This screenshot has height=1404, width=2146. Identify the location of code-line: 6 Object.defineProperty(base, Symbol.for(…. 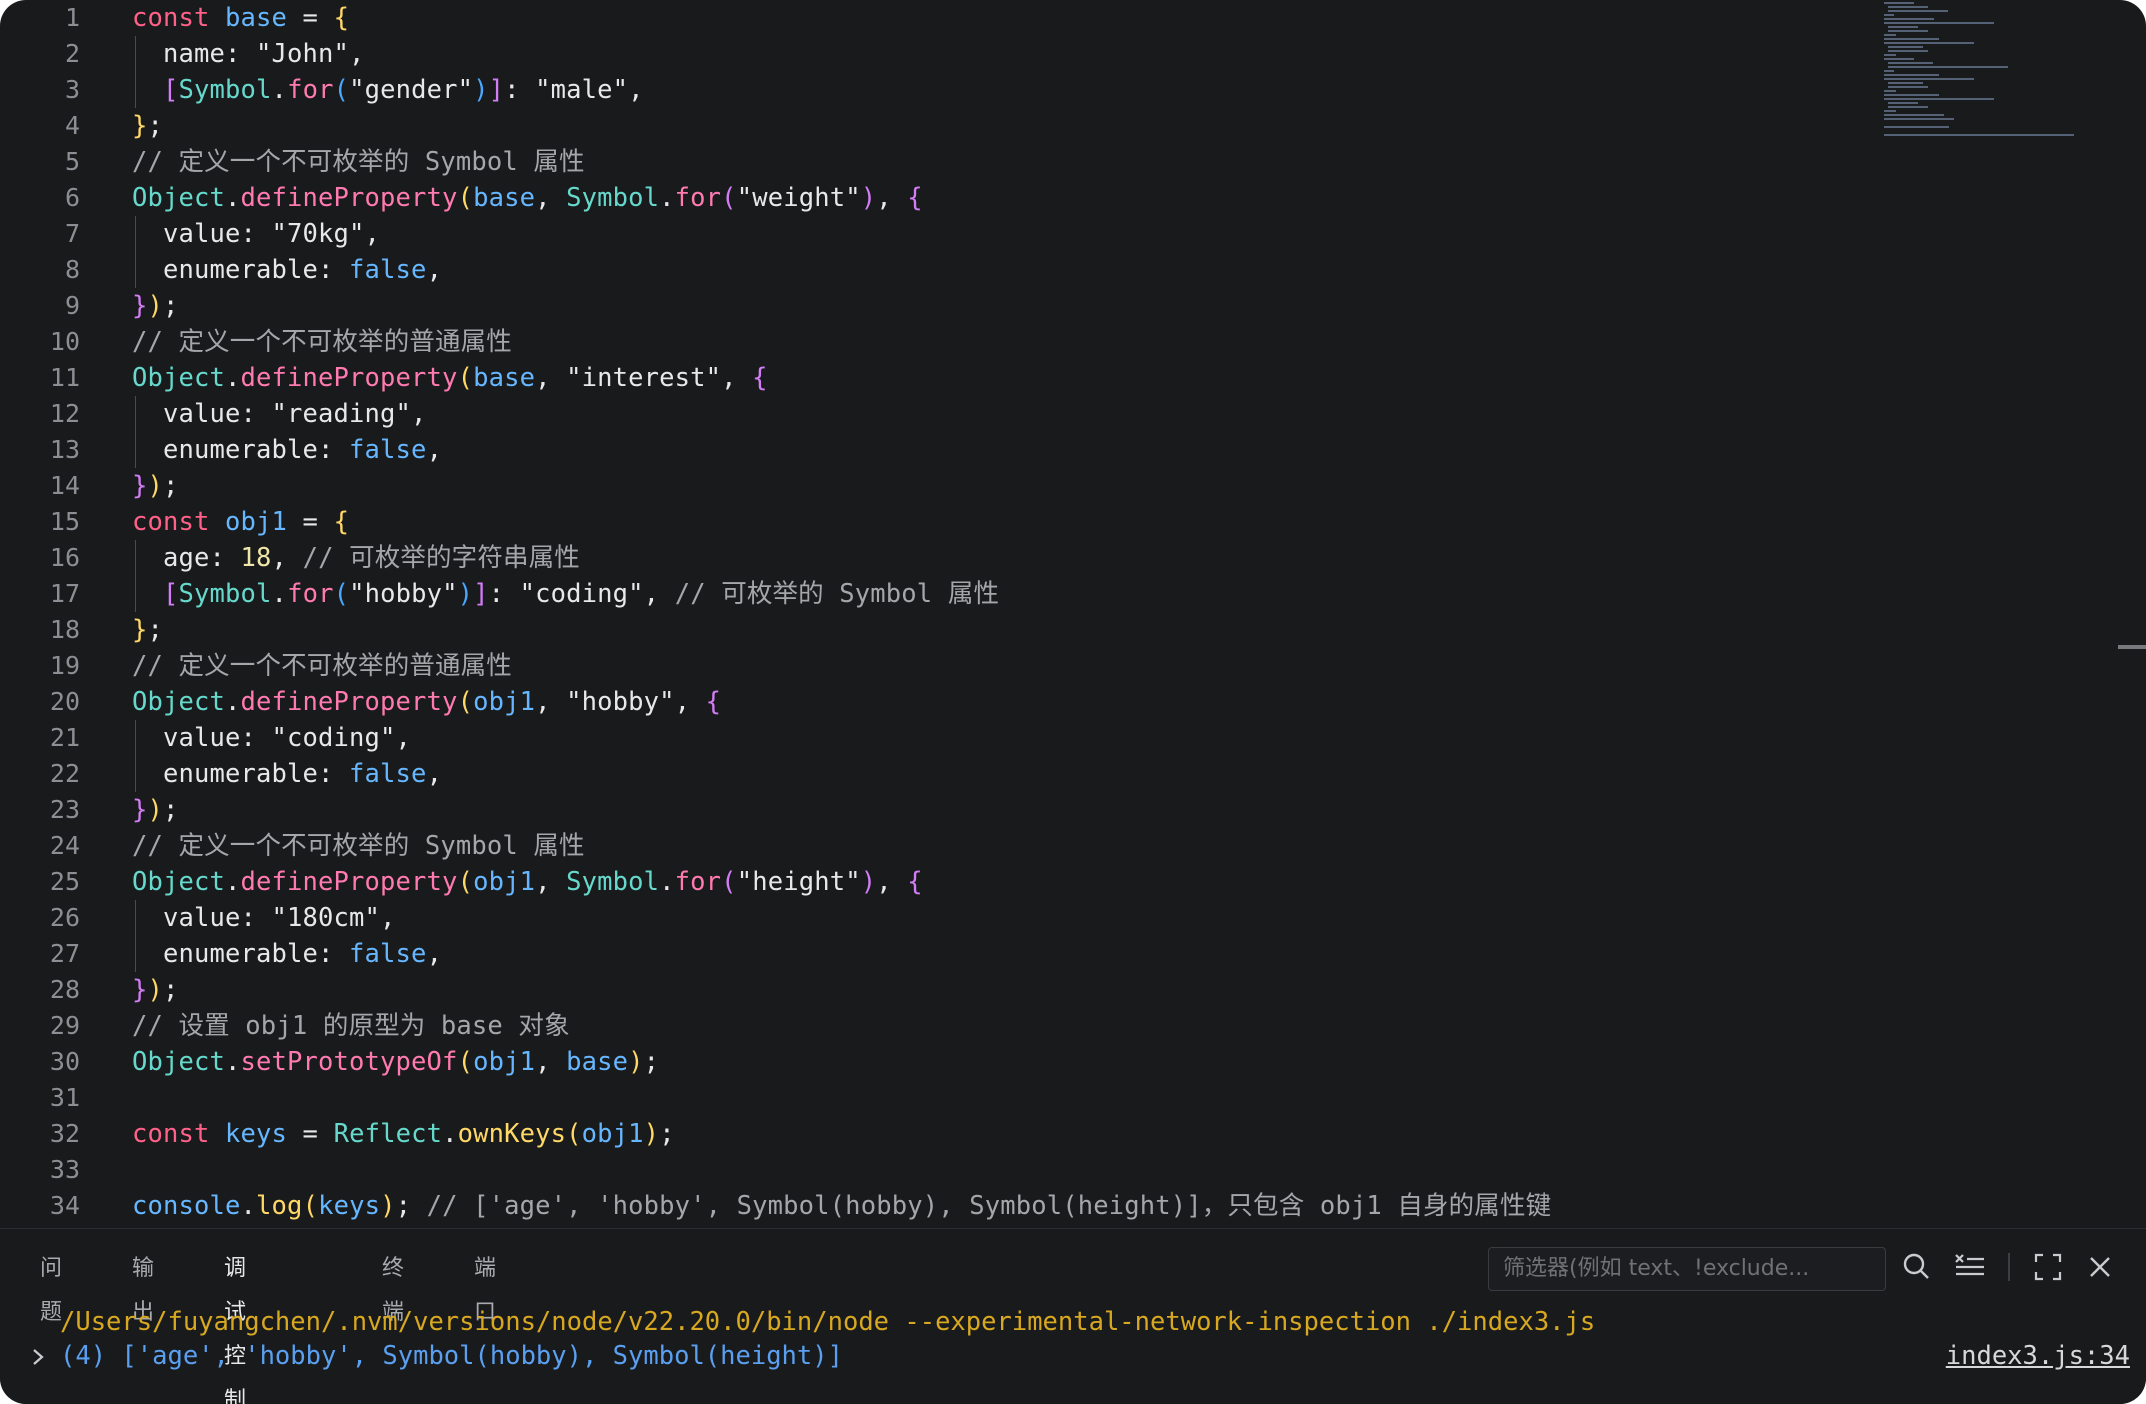
(940, 198).